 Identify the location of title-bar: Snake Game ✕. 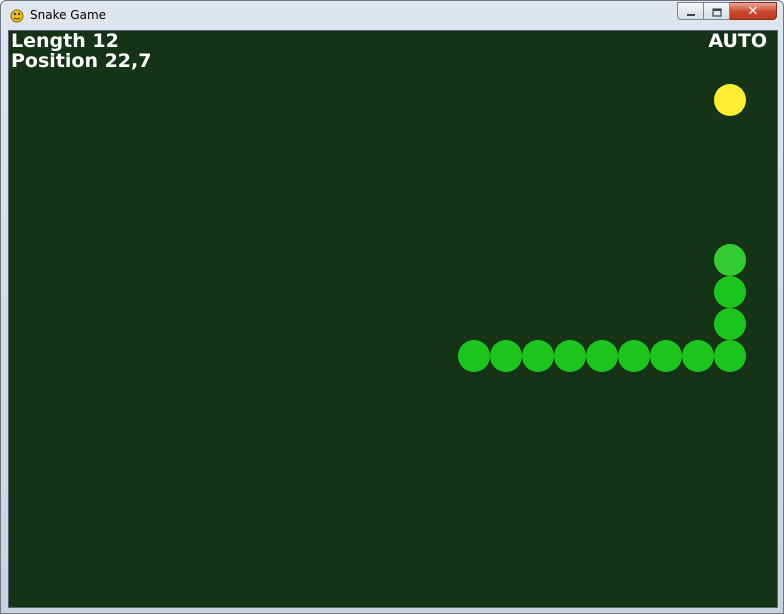
(392, 15).